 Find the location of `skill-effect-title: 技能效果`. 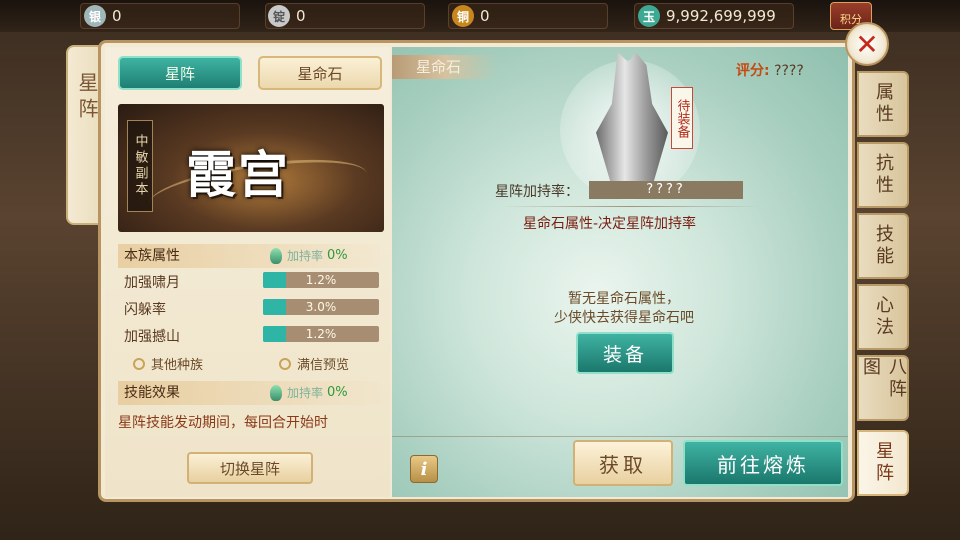

skill-effect-title: 技能效果 is located at coordinates (152, 393).